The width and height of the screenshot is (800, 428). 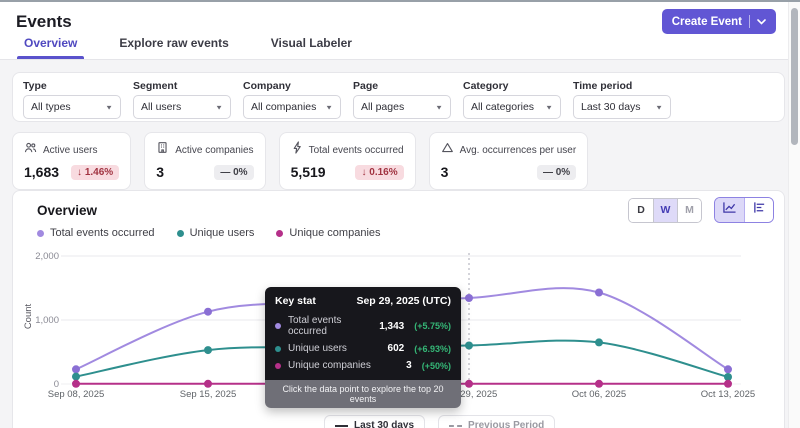 I want to click on filter-label: Category, so click(x=486, y=86).